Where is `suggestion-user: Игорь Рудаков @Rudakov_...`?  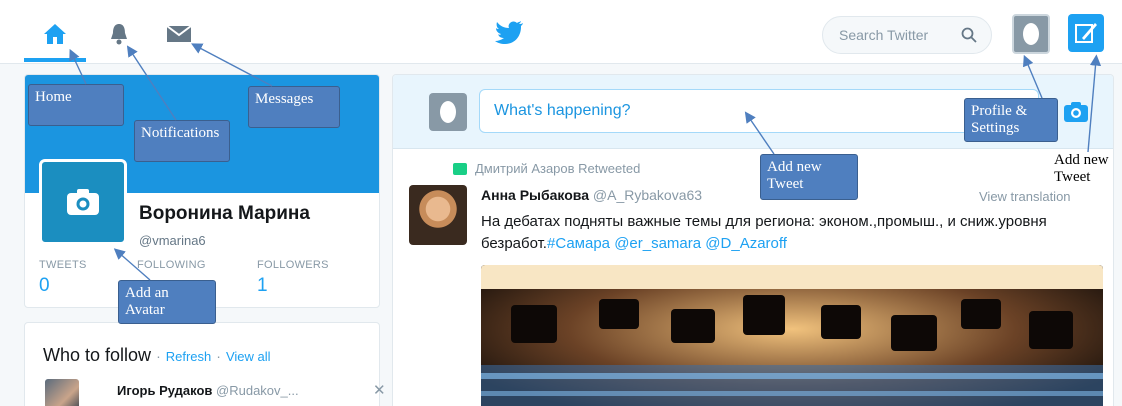
suggestion-user: Игорь Рудаков @Rudakov_... is located at coordinates (208, 390).